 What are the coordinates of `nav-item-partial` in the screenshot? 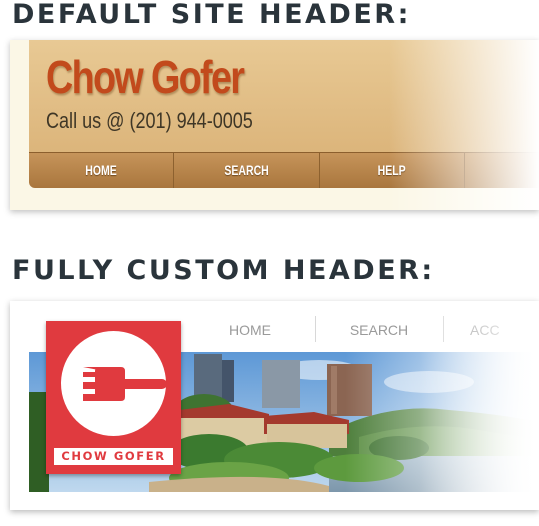 It's located at (502, 170).